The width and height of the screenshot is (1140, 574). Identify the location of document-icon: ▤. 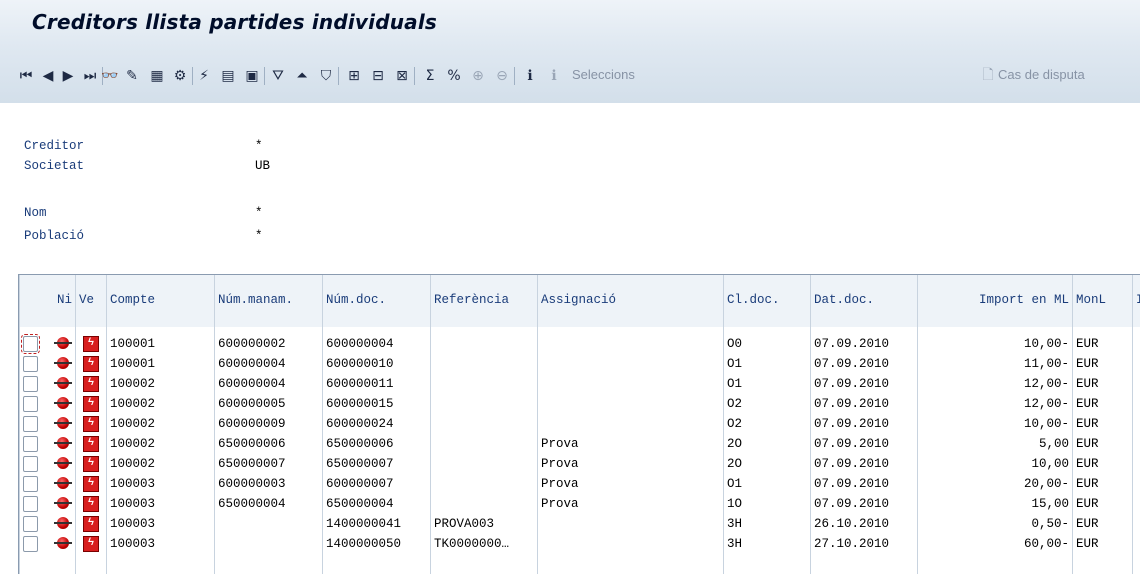
(228, 76).